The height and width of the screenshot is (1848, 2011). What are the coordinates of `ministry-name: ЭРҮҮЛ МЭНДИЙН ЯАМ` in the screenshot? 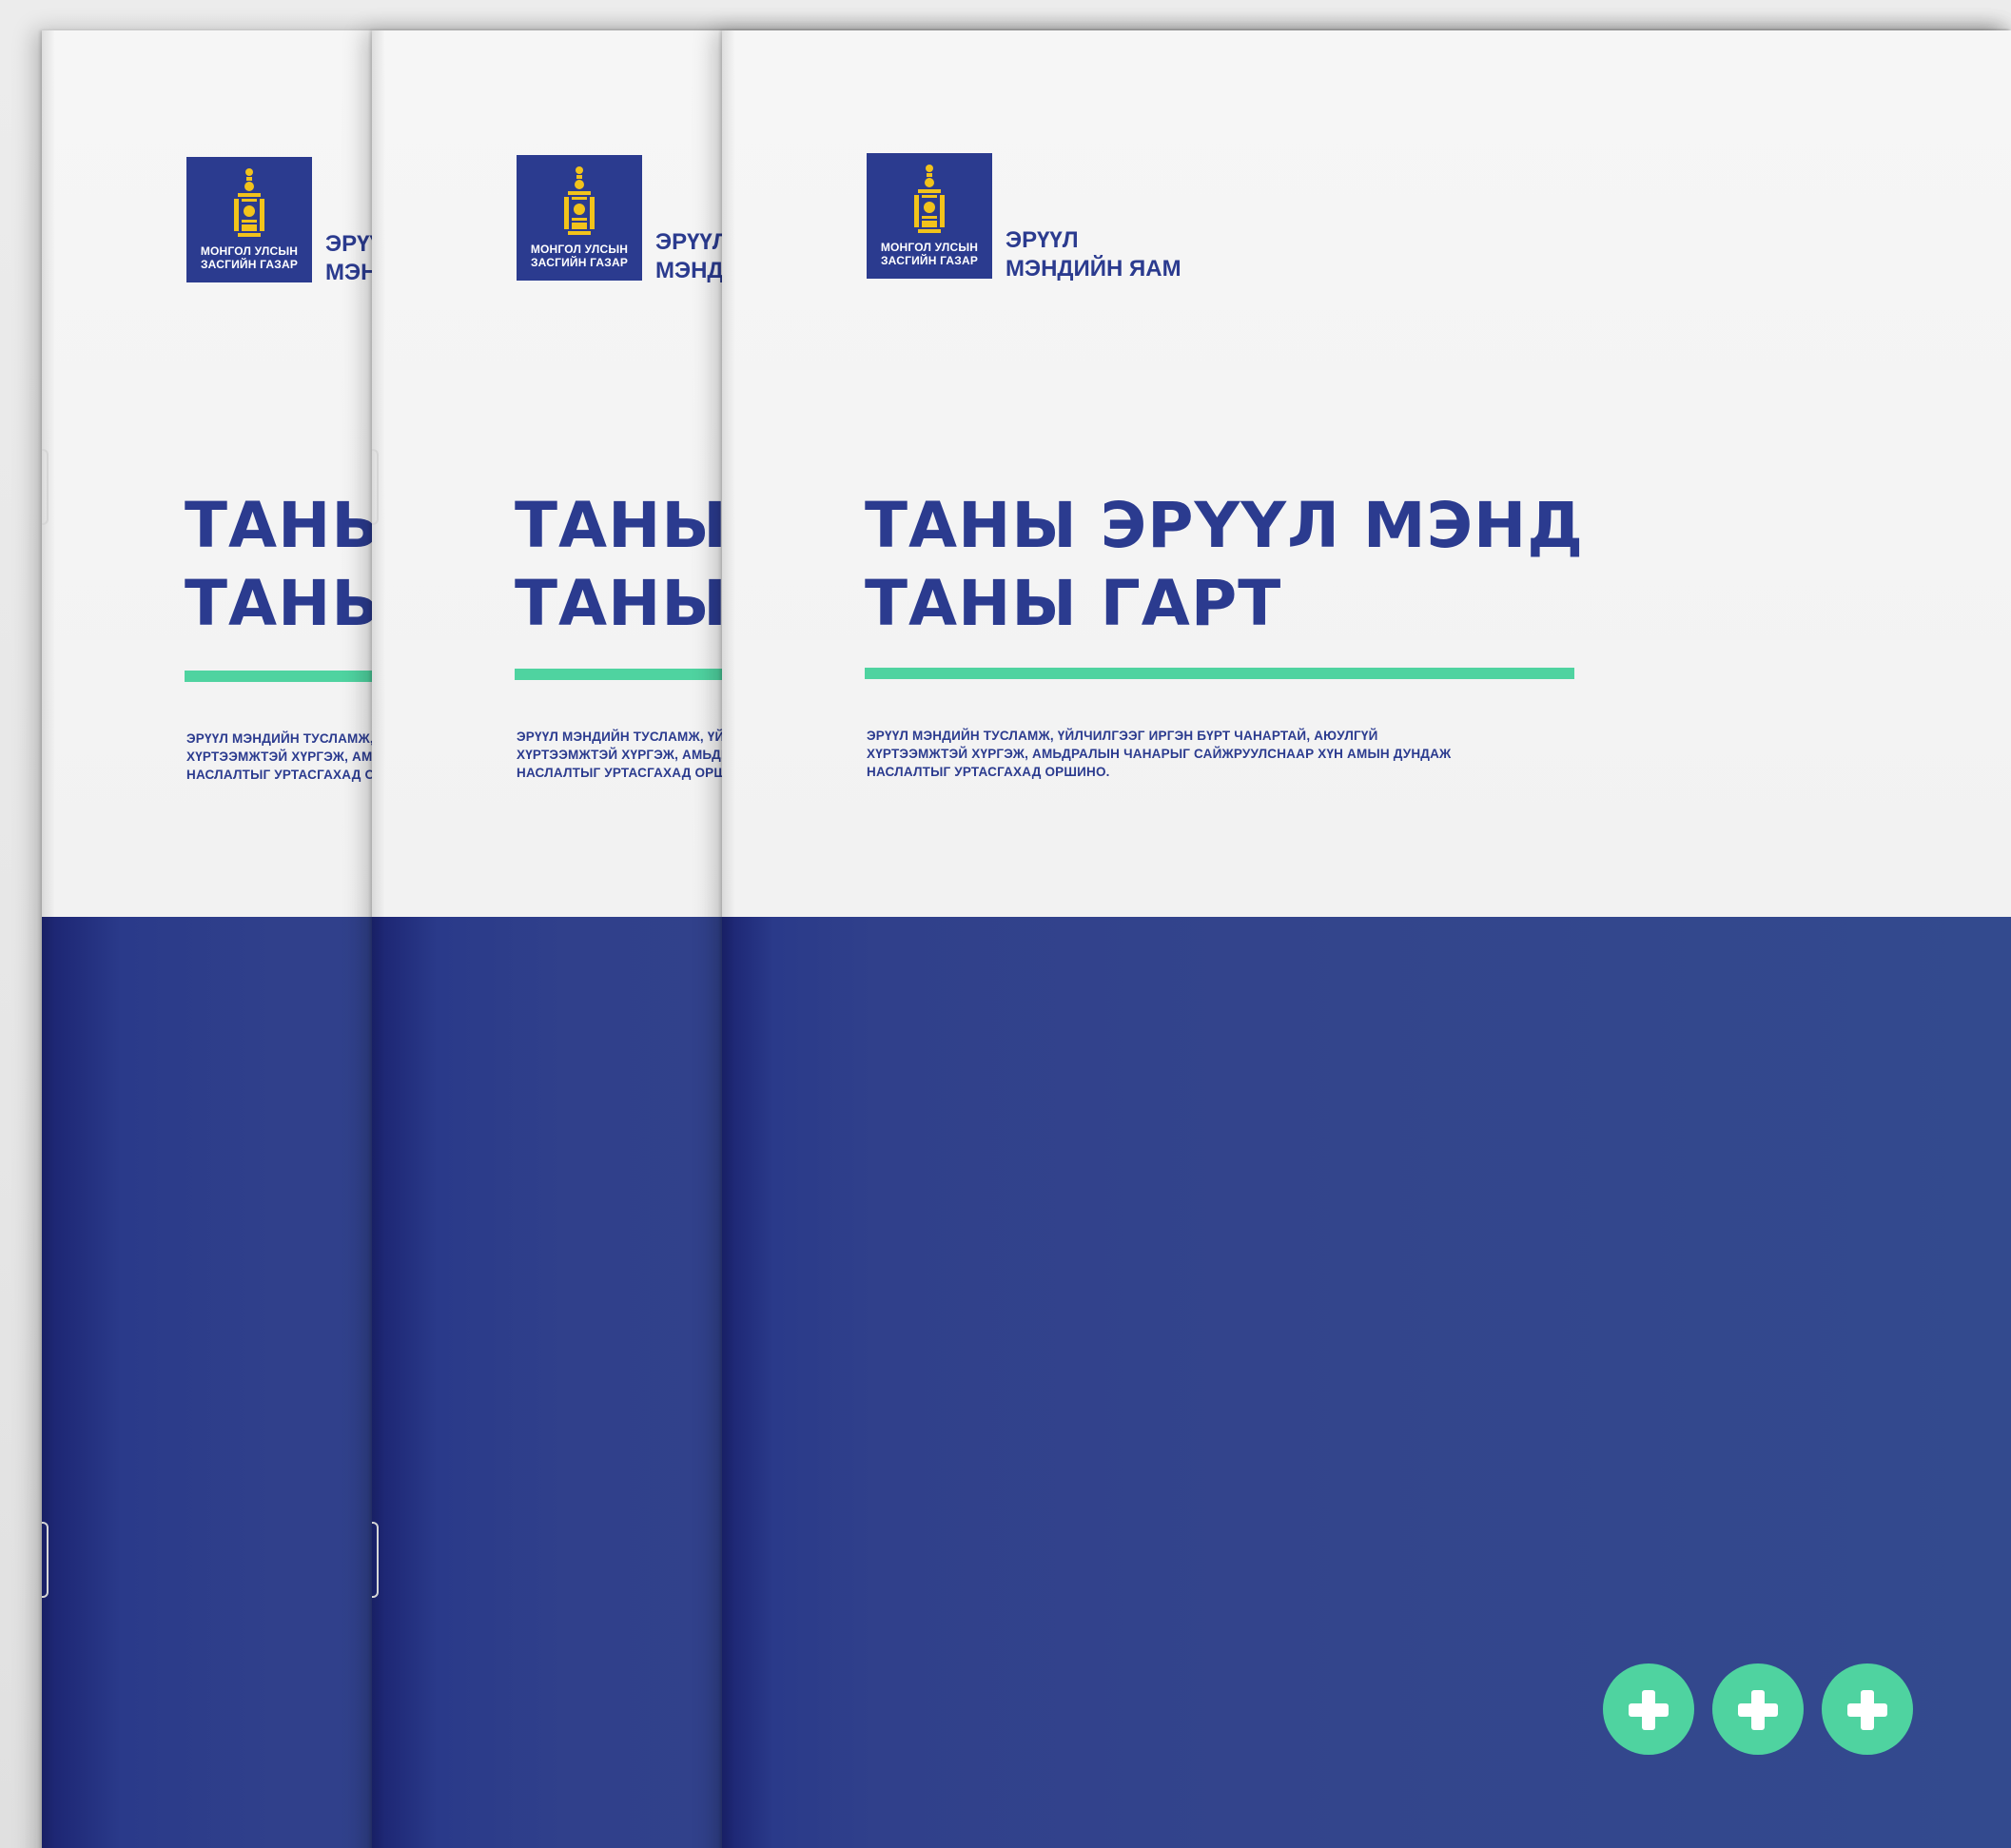 It's located at (1094, 255).